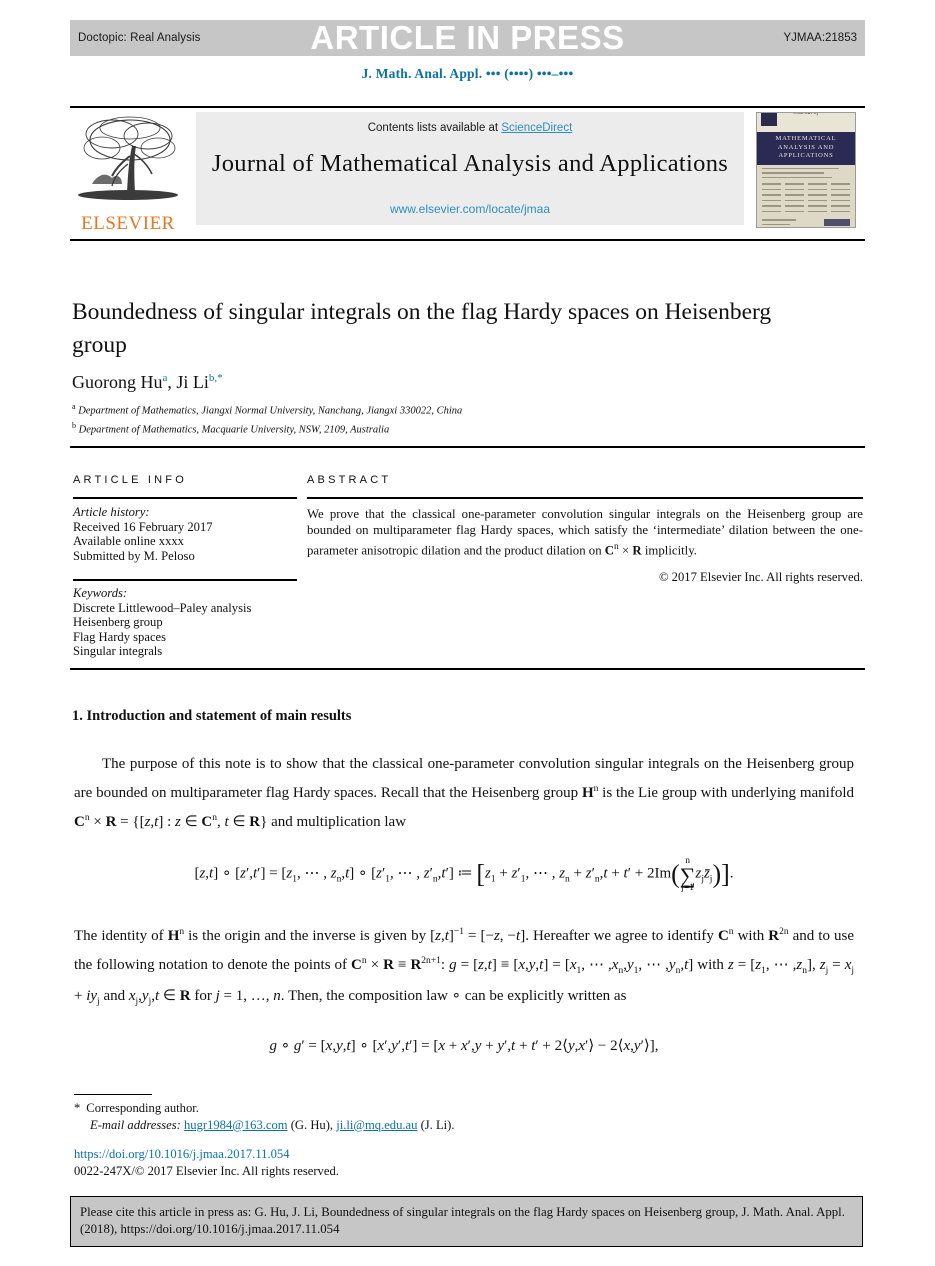 This screenshot has width=935, height=1266. What do you see at coordinates (769, 119) in the screenshot?
I see `cover-elsevier-mark` at bounding box center [769, 119].